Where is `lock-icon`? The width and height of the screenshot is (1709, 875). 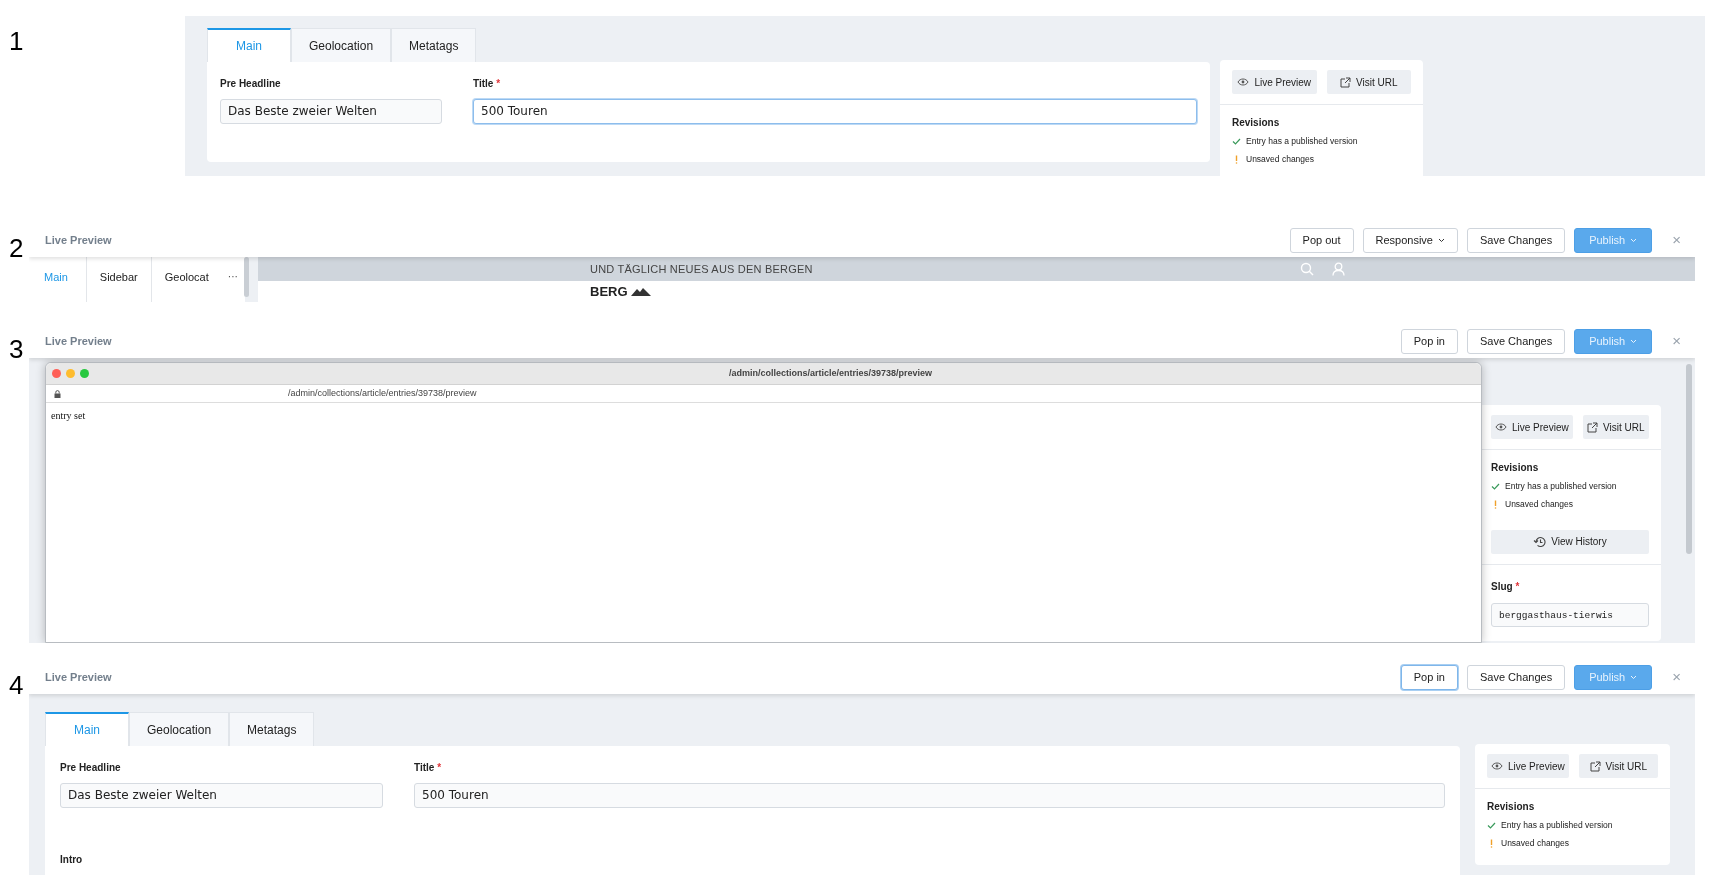
lock-icon is located at coordinates (57, 393).